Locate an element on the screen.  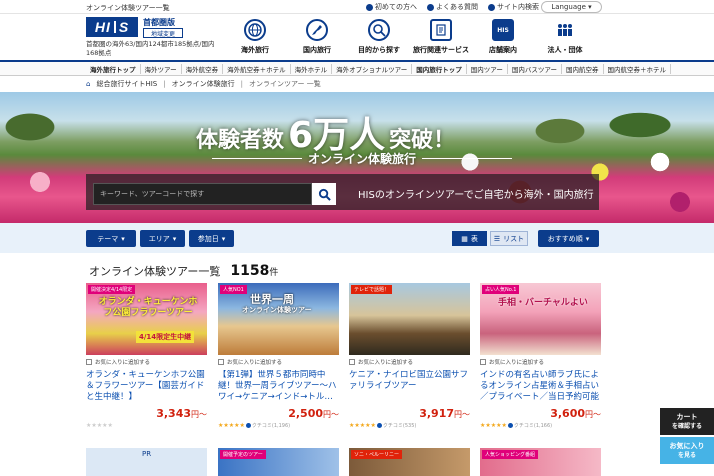
list-icon: ☰ is located at coordinates (497, 238).